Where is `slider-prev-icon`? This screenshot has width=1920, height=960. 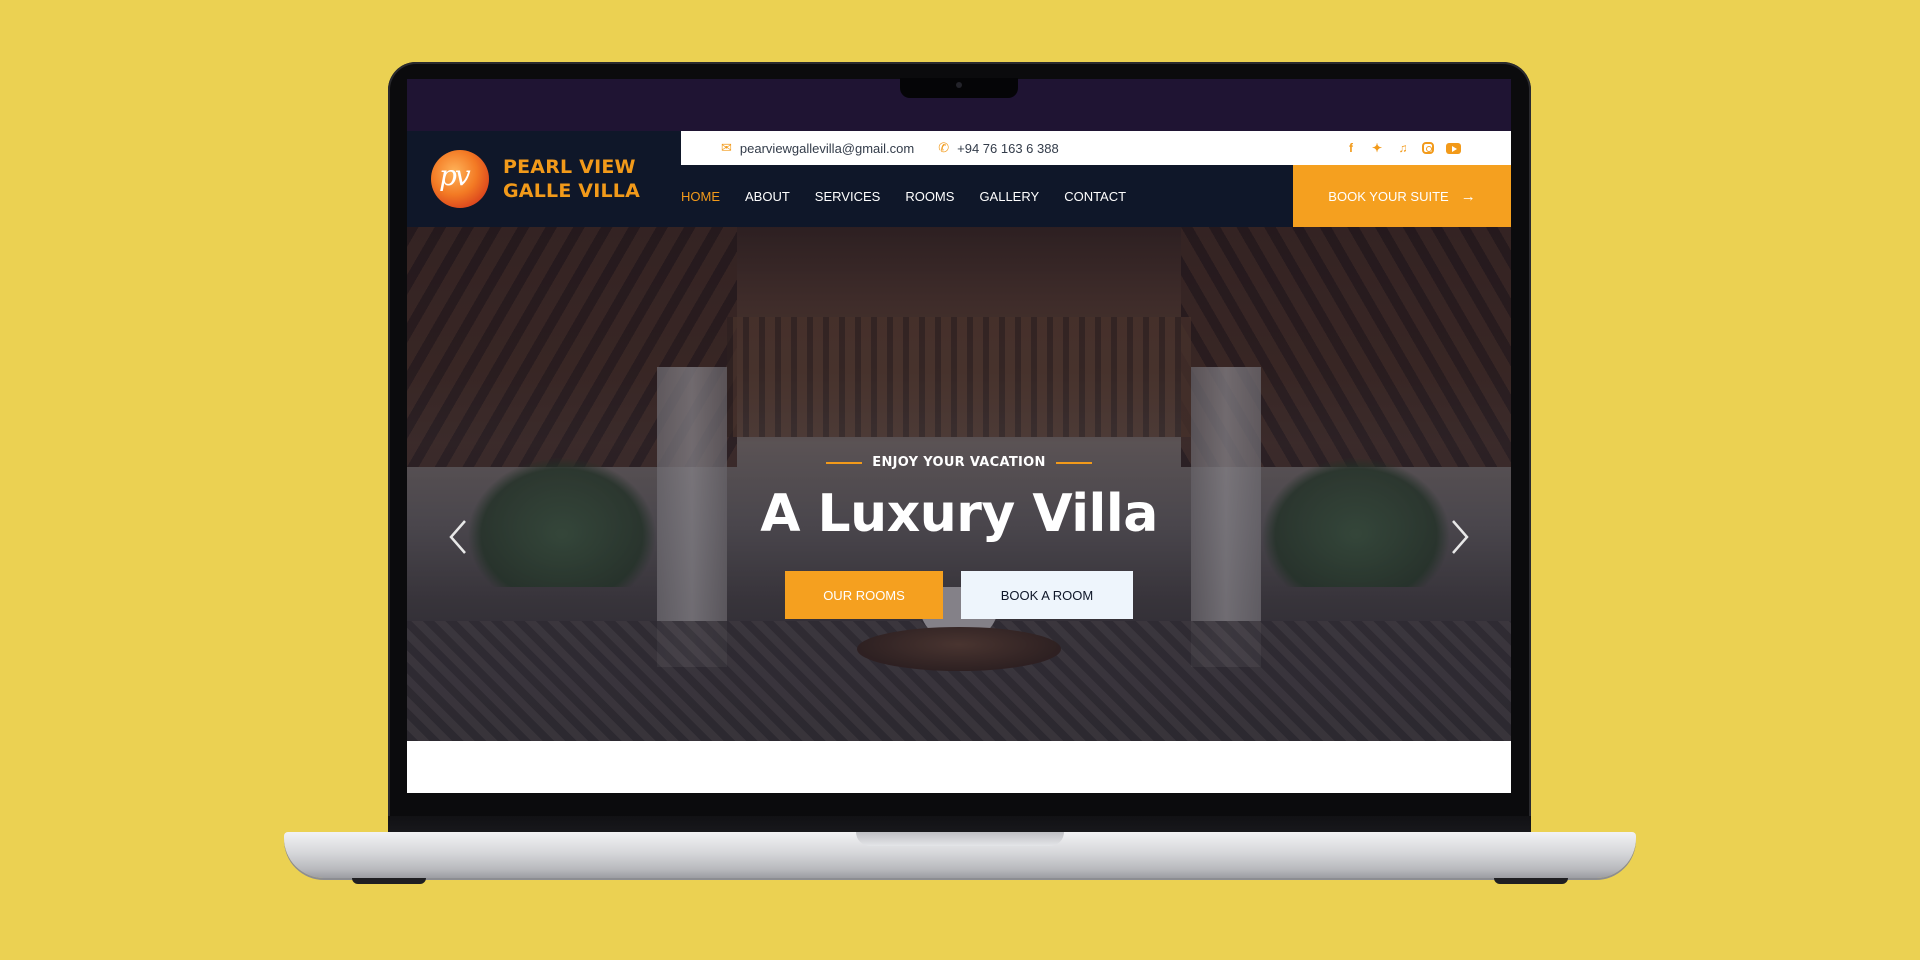 slider-prev-icon is located at coordinates (459, 537).